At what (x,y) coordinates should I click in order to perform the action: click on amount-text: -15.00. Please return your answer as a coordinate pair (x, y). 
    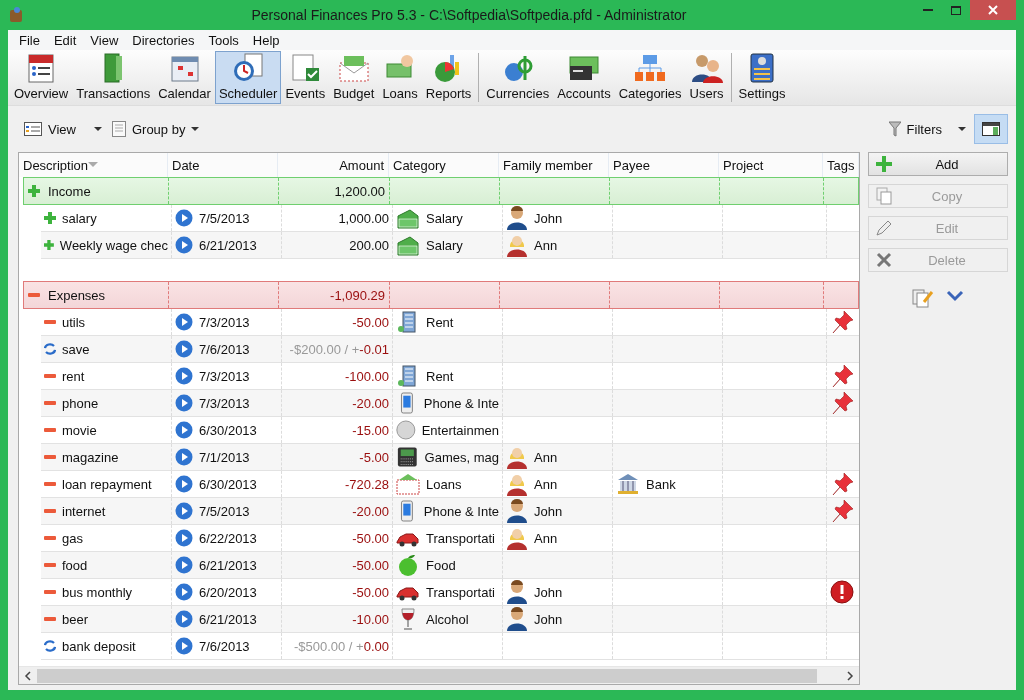
    Looking at the image, I should click on (370, 430).